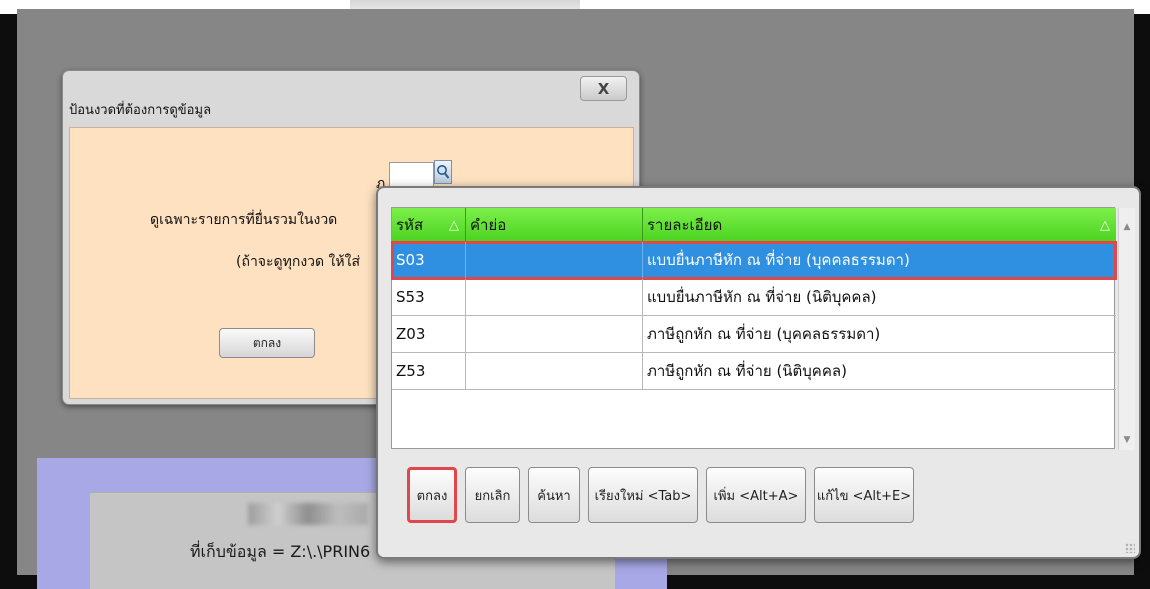 This screenshot has height=589, width=1150. What do you see at coordinates (429, 297) in the screenshot?
I see `cell-code: S53` at bounding box center [429, 297].